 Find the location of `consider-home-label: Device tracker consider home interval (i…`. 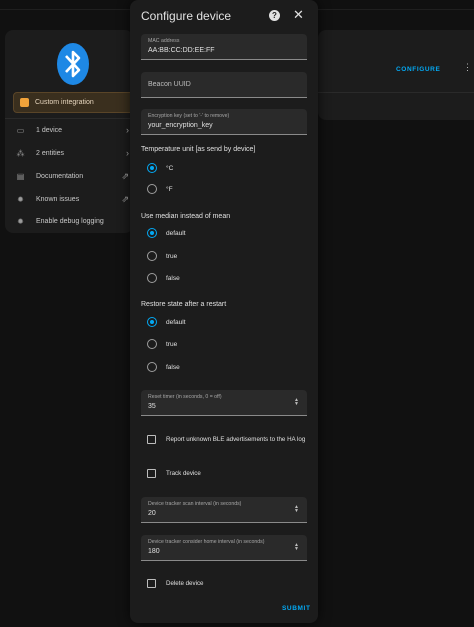

consider-home-label: Device tracker consider home interval (i… is located at coordinates (206, 542).